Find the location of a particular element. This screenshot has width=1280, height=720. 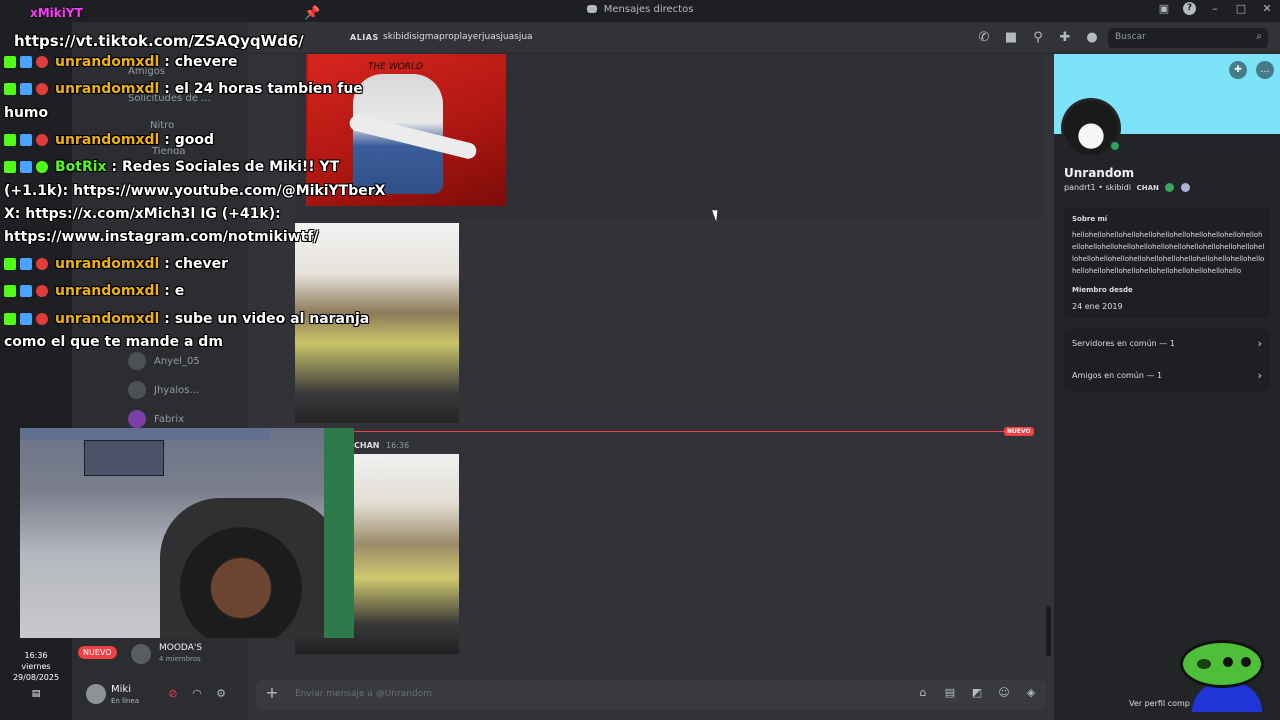

wall-poster is located at coordinates (124, 458).